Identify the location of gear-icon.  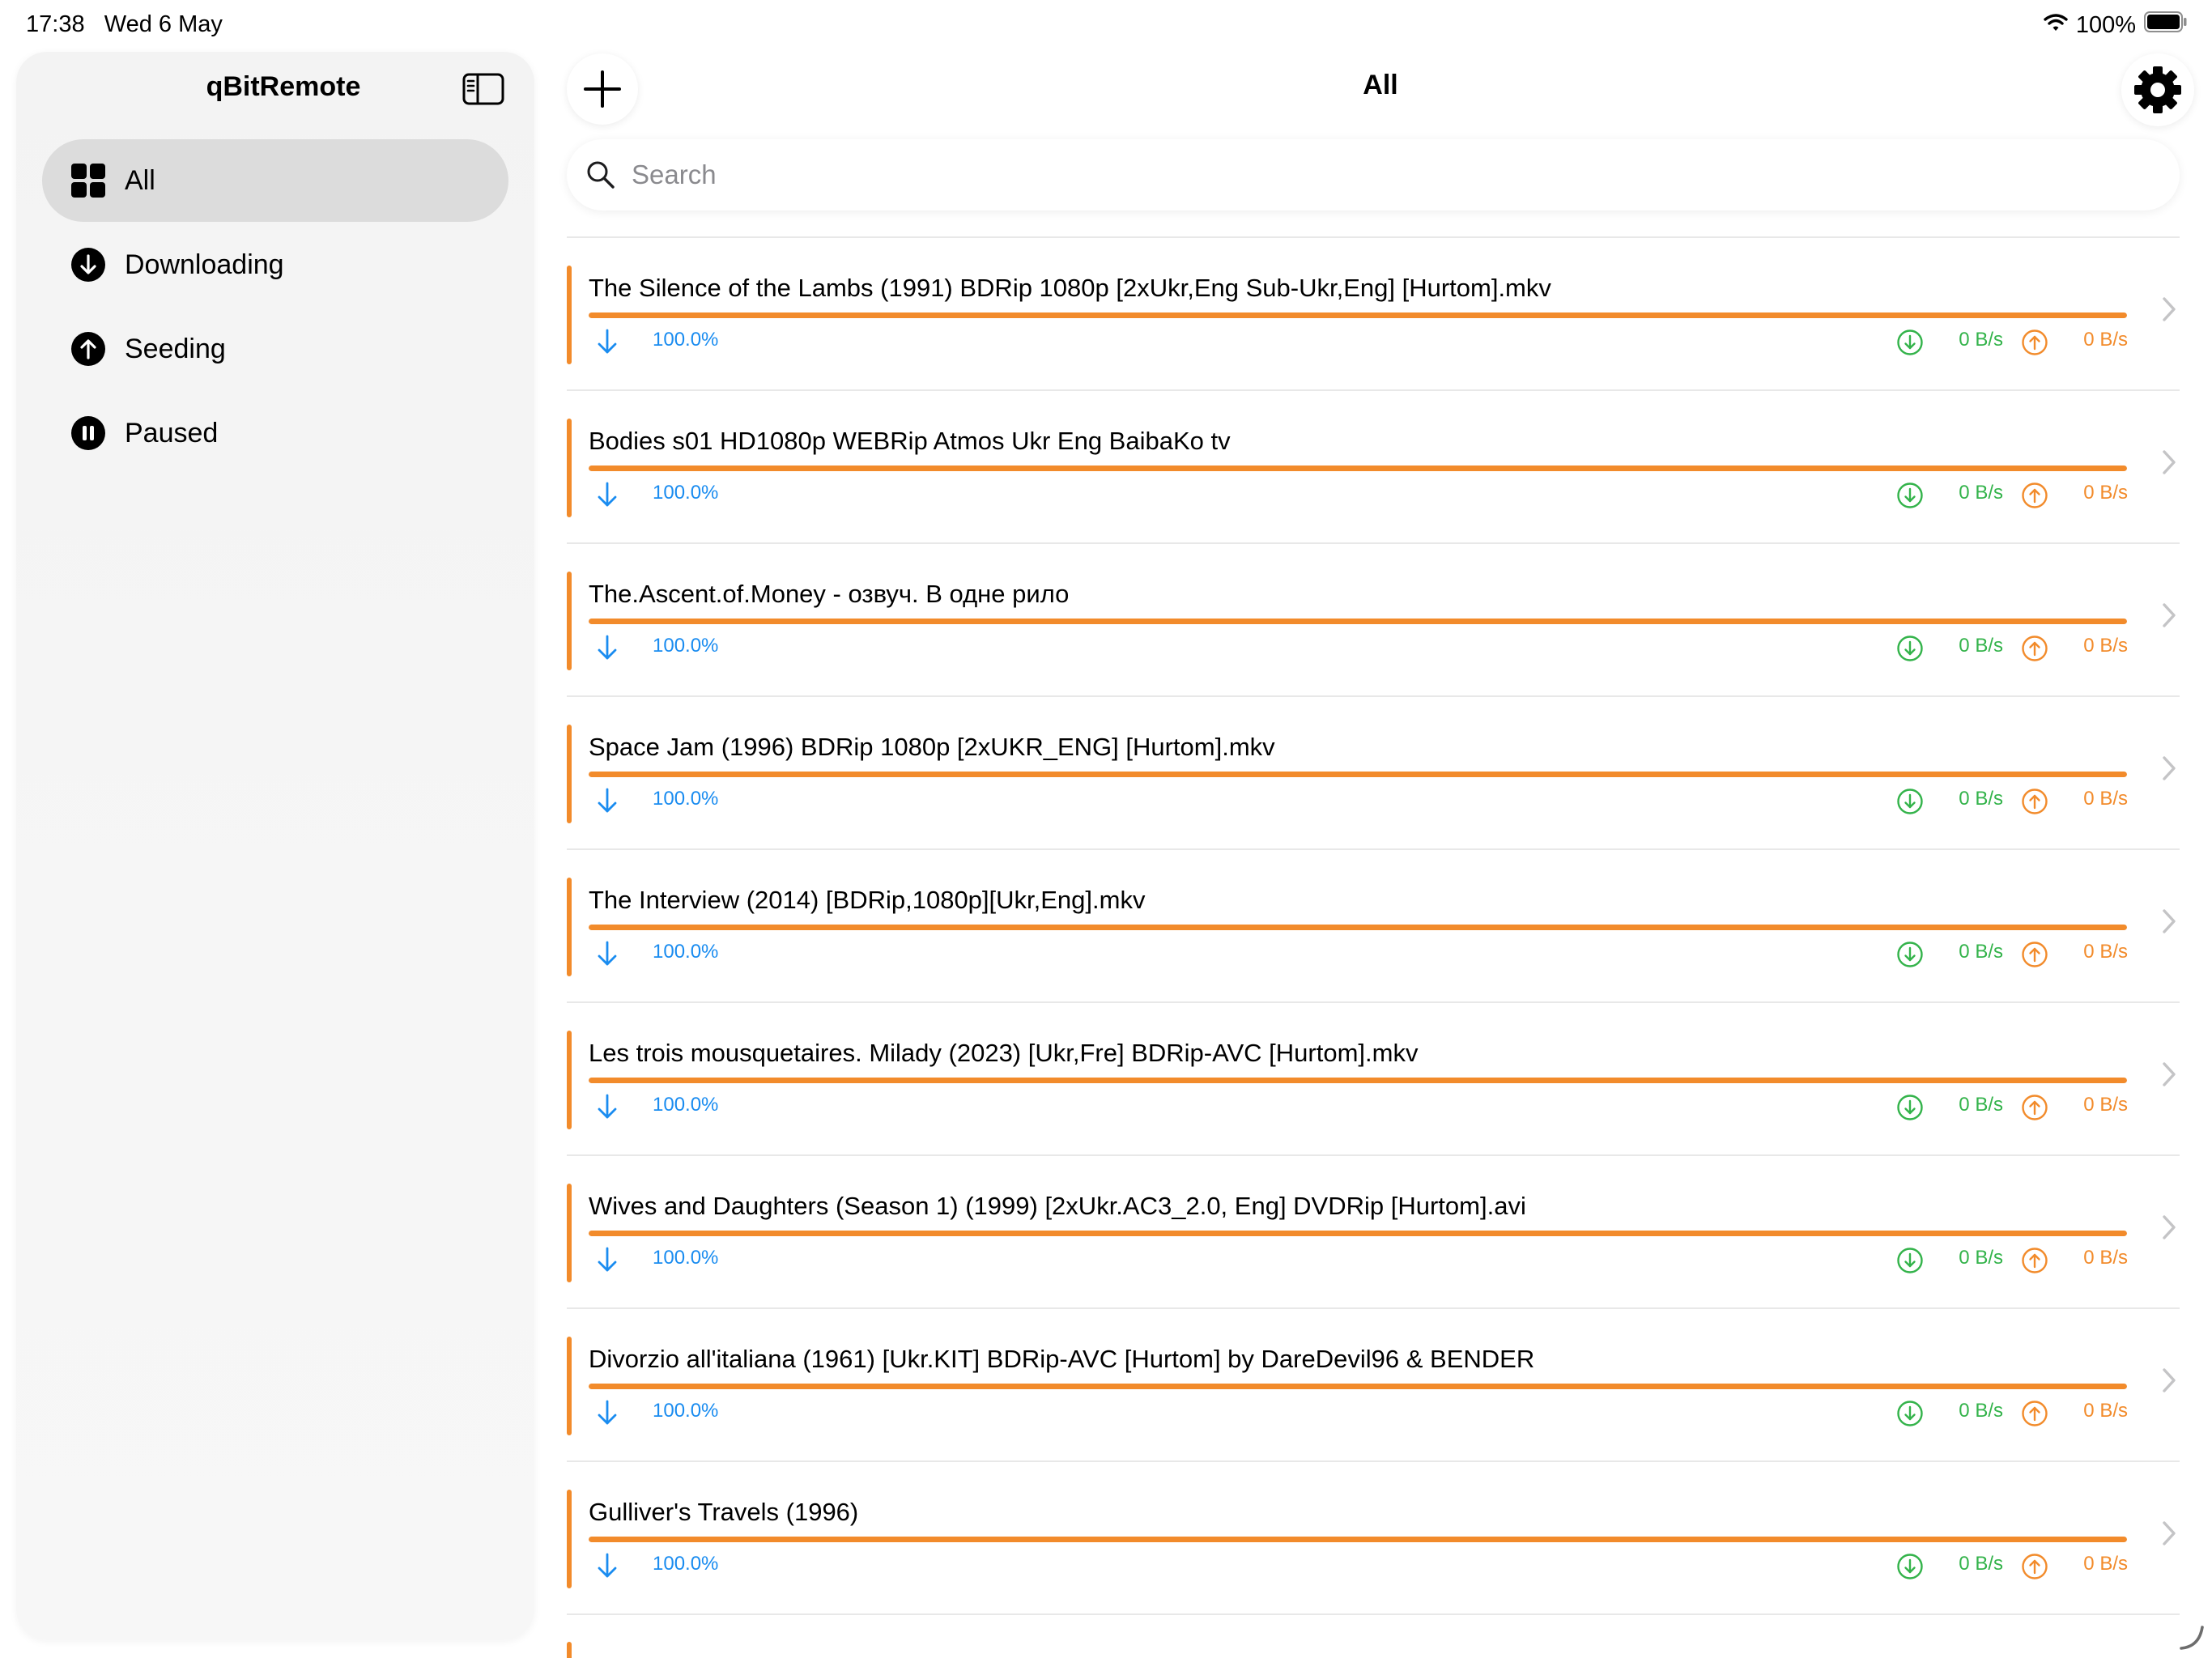
(2157, 89).